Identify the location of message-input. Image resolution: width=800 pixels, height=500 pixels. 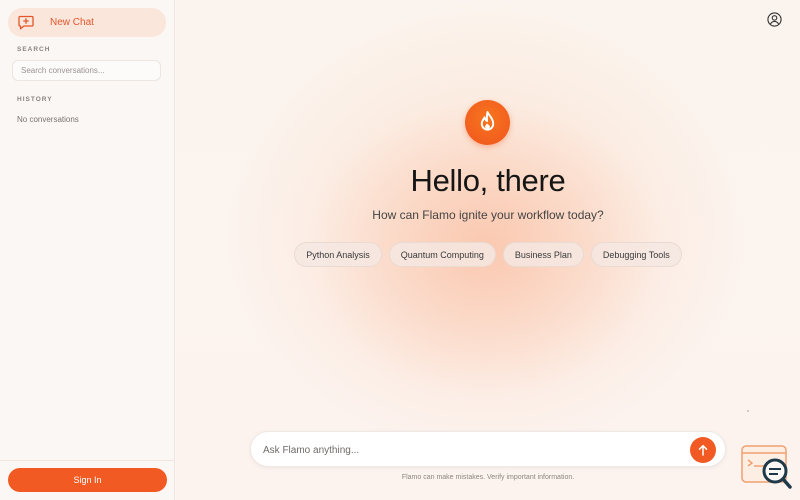
(473, 450).